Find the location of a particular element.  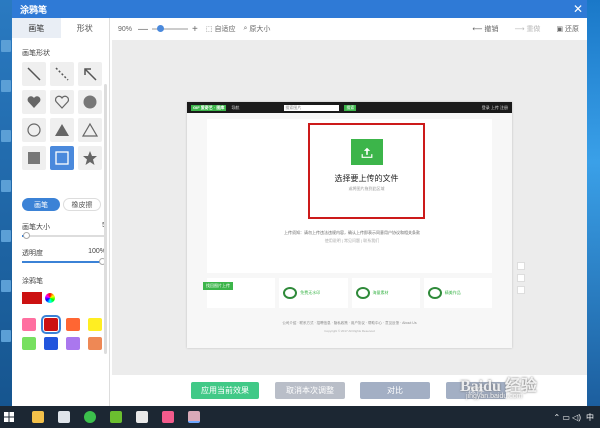

undo-icon: ⟵ is located at coordinates (478, 29).